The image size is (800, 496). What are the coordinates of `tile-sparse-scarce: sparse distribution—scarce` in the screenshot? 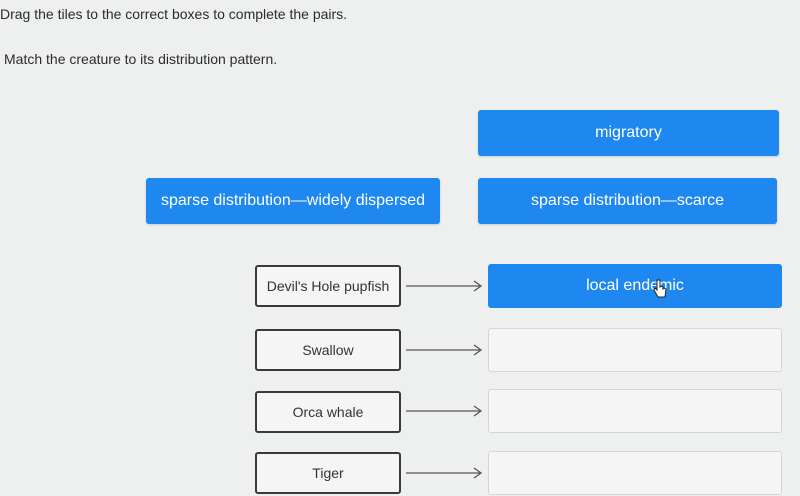 It's located at (627, 201).